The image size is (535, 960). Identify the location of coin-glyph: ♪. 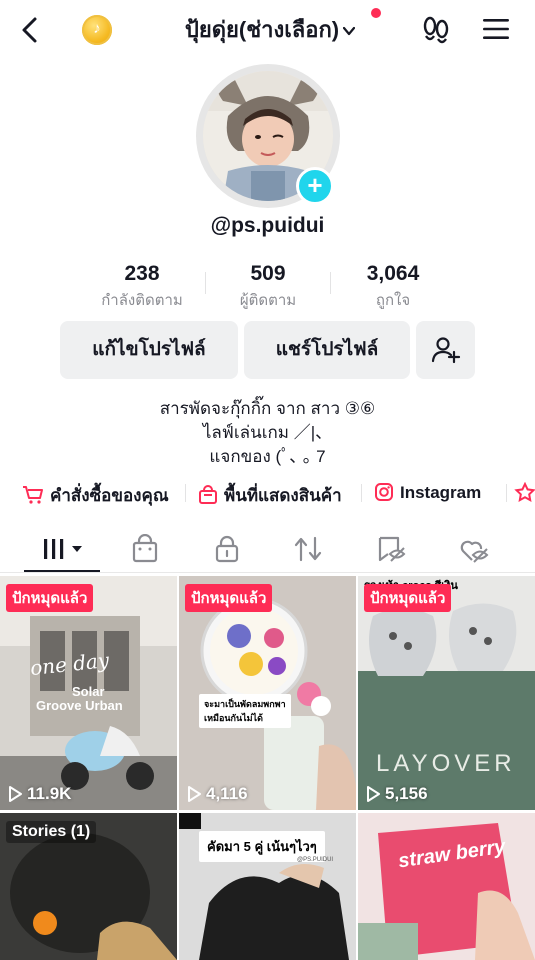
(97, 28).